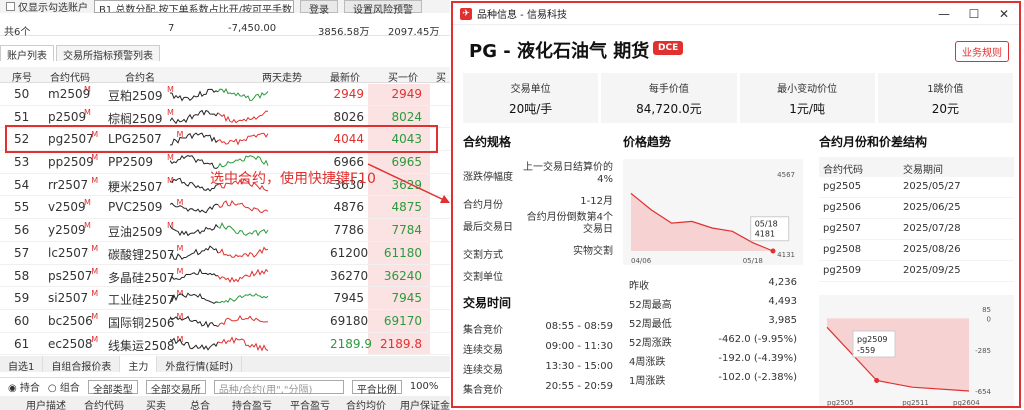 The height and width of the screenshot is (410, 1024). What do you see at coordinates (593, 251) in the screenshot?
I see `spec-value: 实物交割` at bounding box center [593, 251].